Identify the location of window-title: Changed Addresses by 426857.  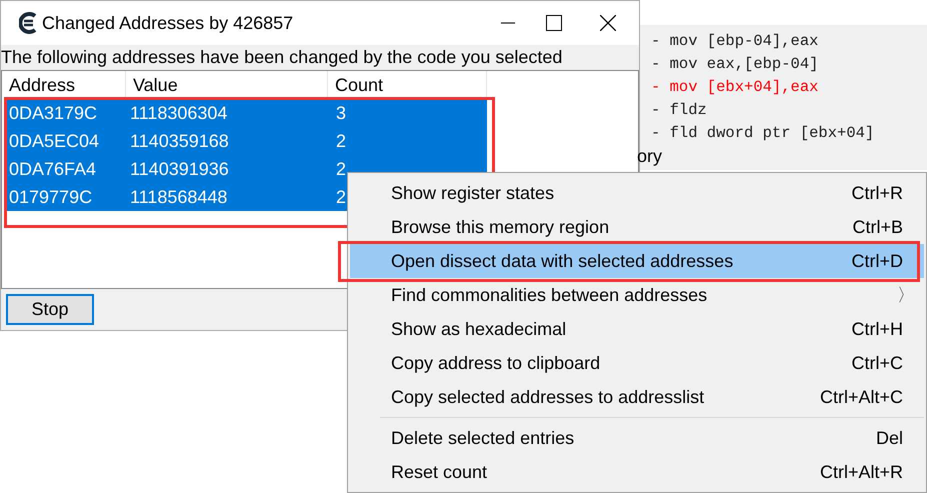
(168, 23).